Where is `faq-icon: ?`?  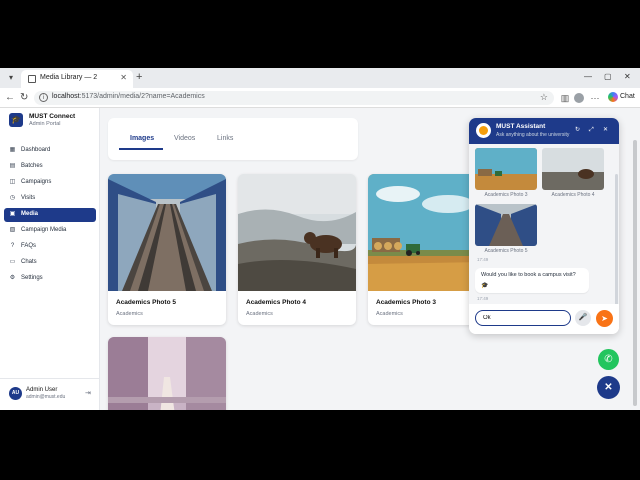 faq-icon: ? is located at coordinates (12, 246).